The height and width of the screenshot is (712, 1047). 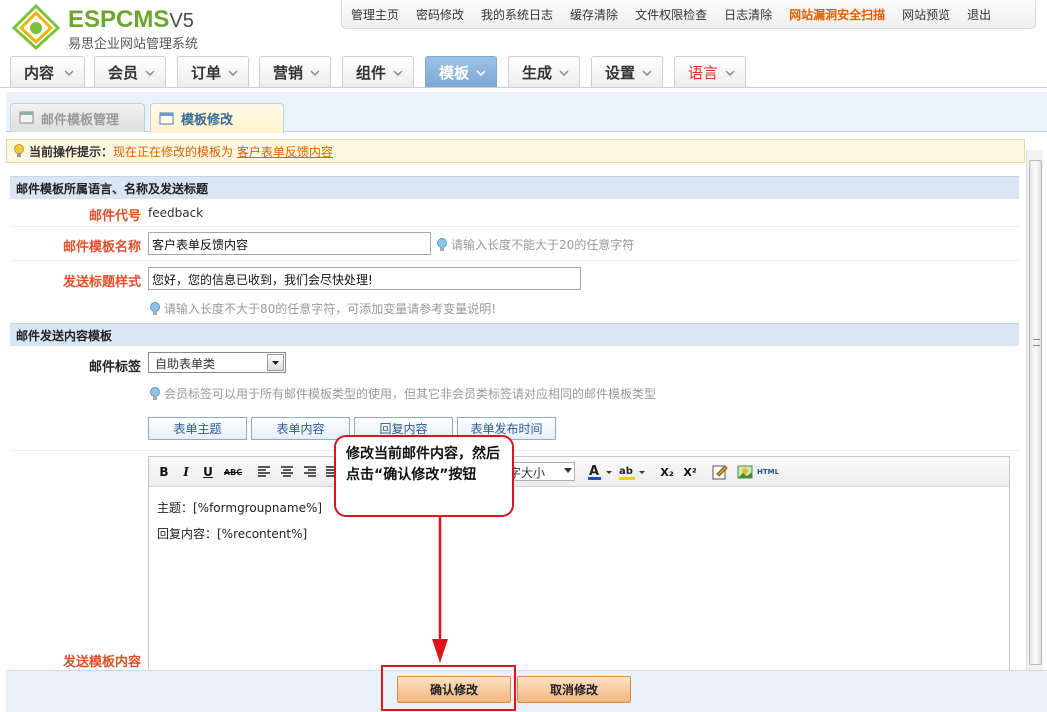 What do you see at coordinates (213, 71) in the screenshot?
I see `nav-order: 订单` at bounding box center [213, 71].